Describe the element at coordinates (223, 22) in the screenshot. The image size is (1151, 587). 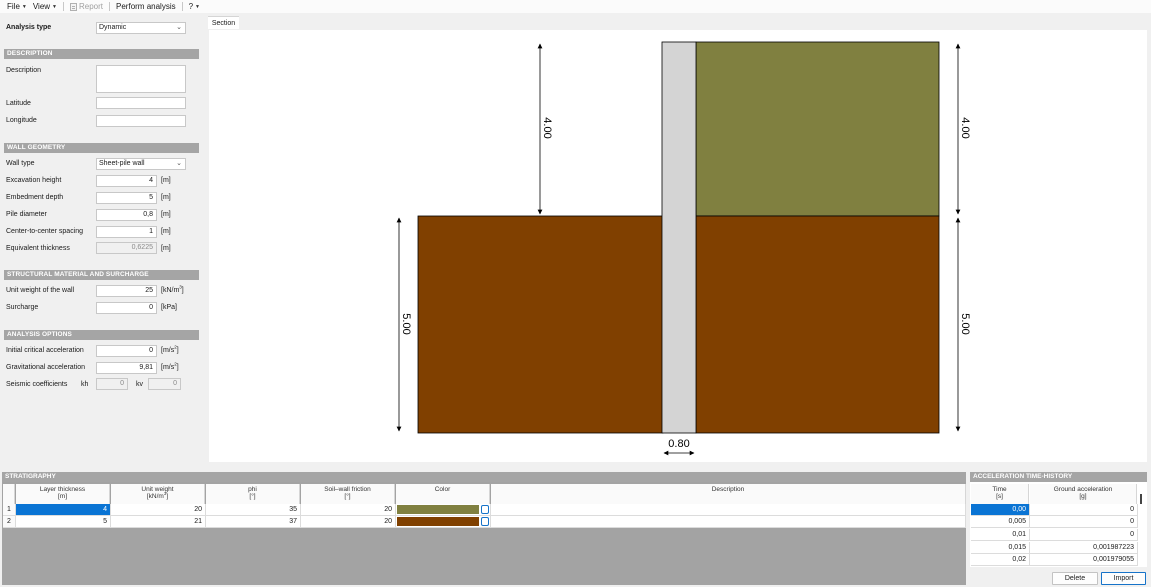
I see `tab-section: Section` at that location.